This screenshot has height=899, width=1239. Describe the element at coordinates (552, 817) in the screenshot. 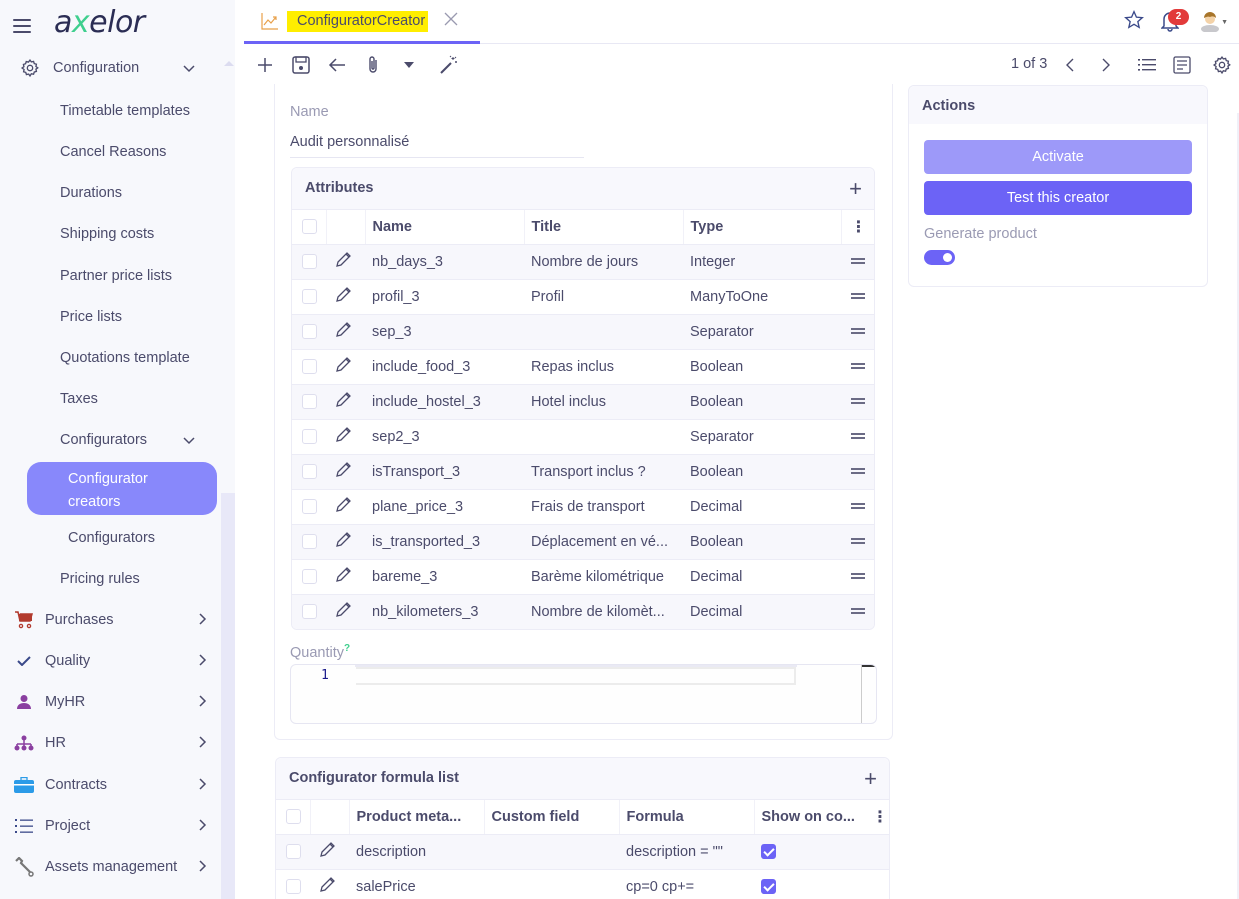

I see `column-header-custom-field: Custom field` at that location.